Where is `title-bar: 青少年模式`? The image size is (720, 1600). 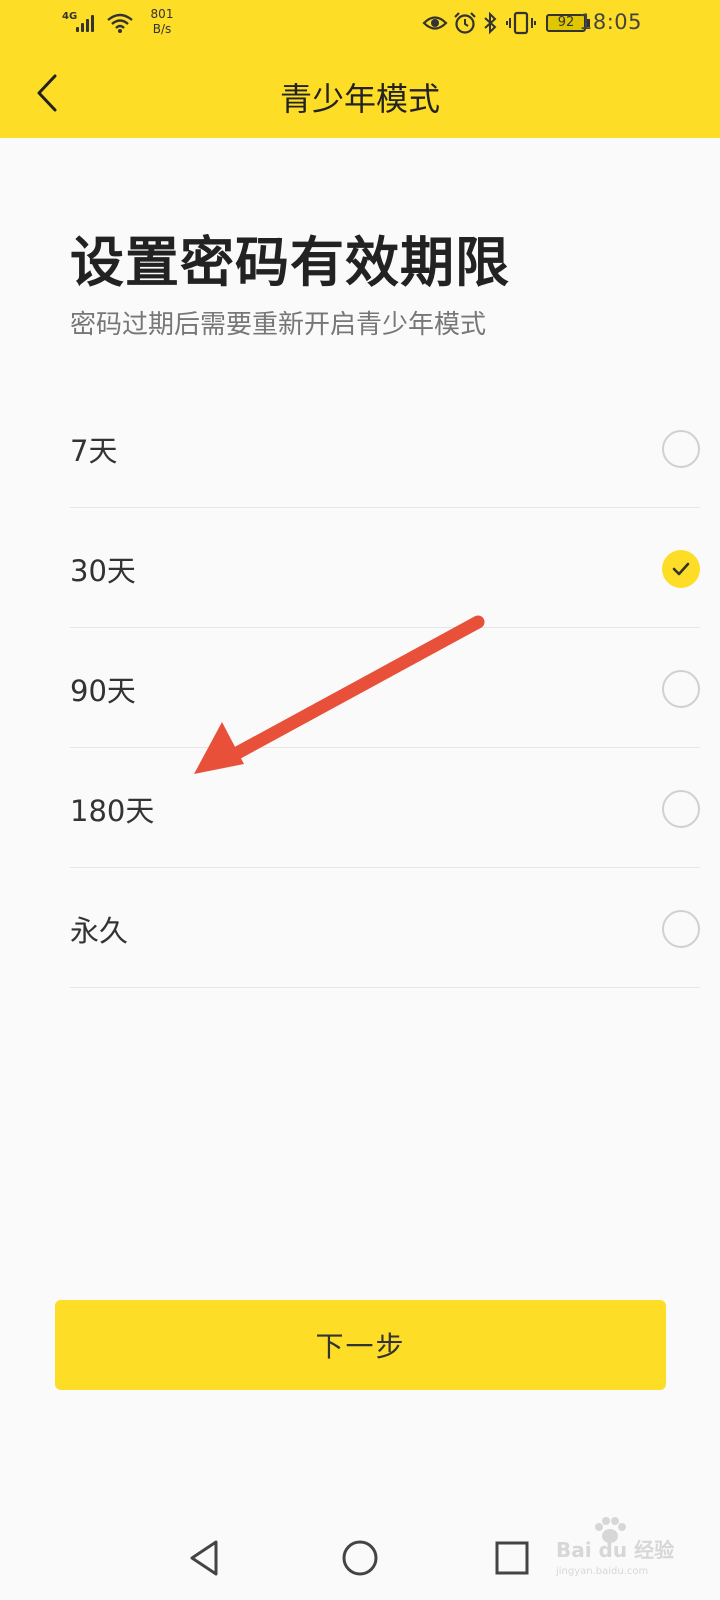
title-bar: 青少年模式 is located at coordinates (360, 93).